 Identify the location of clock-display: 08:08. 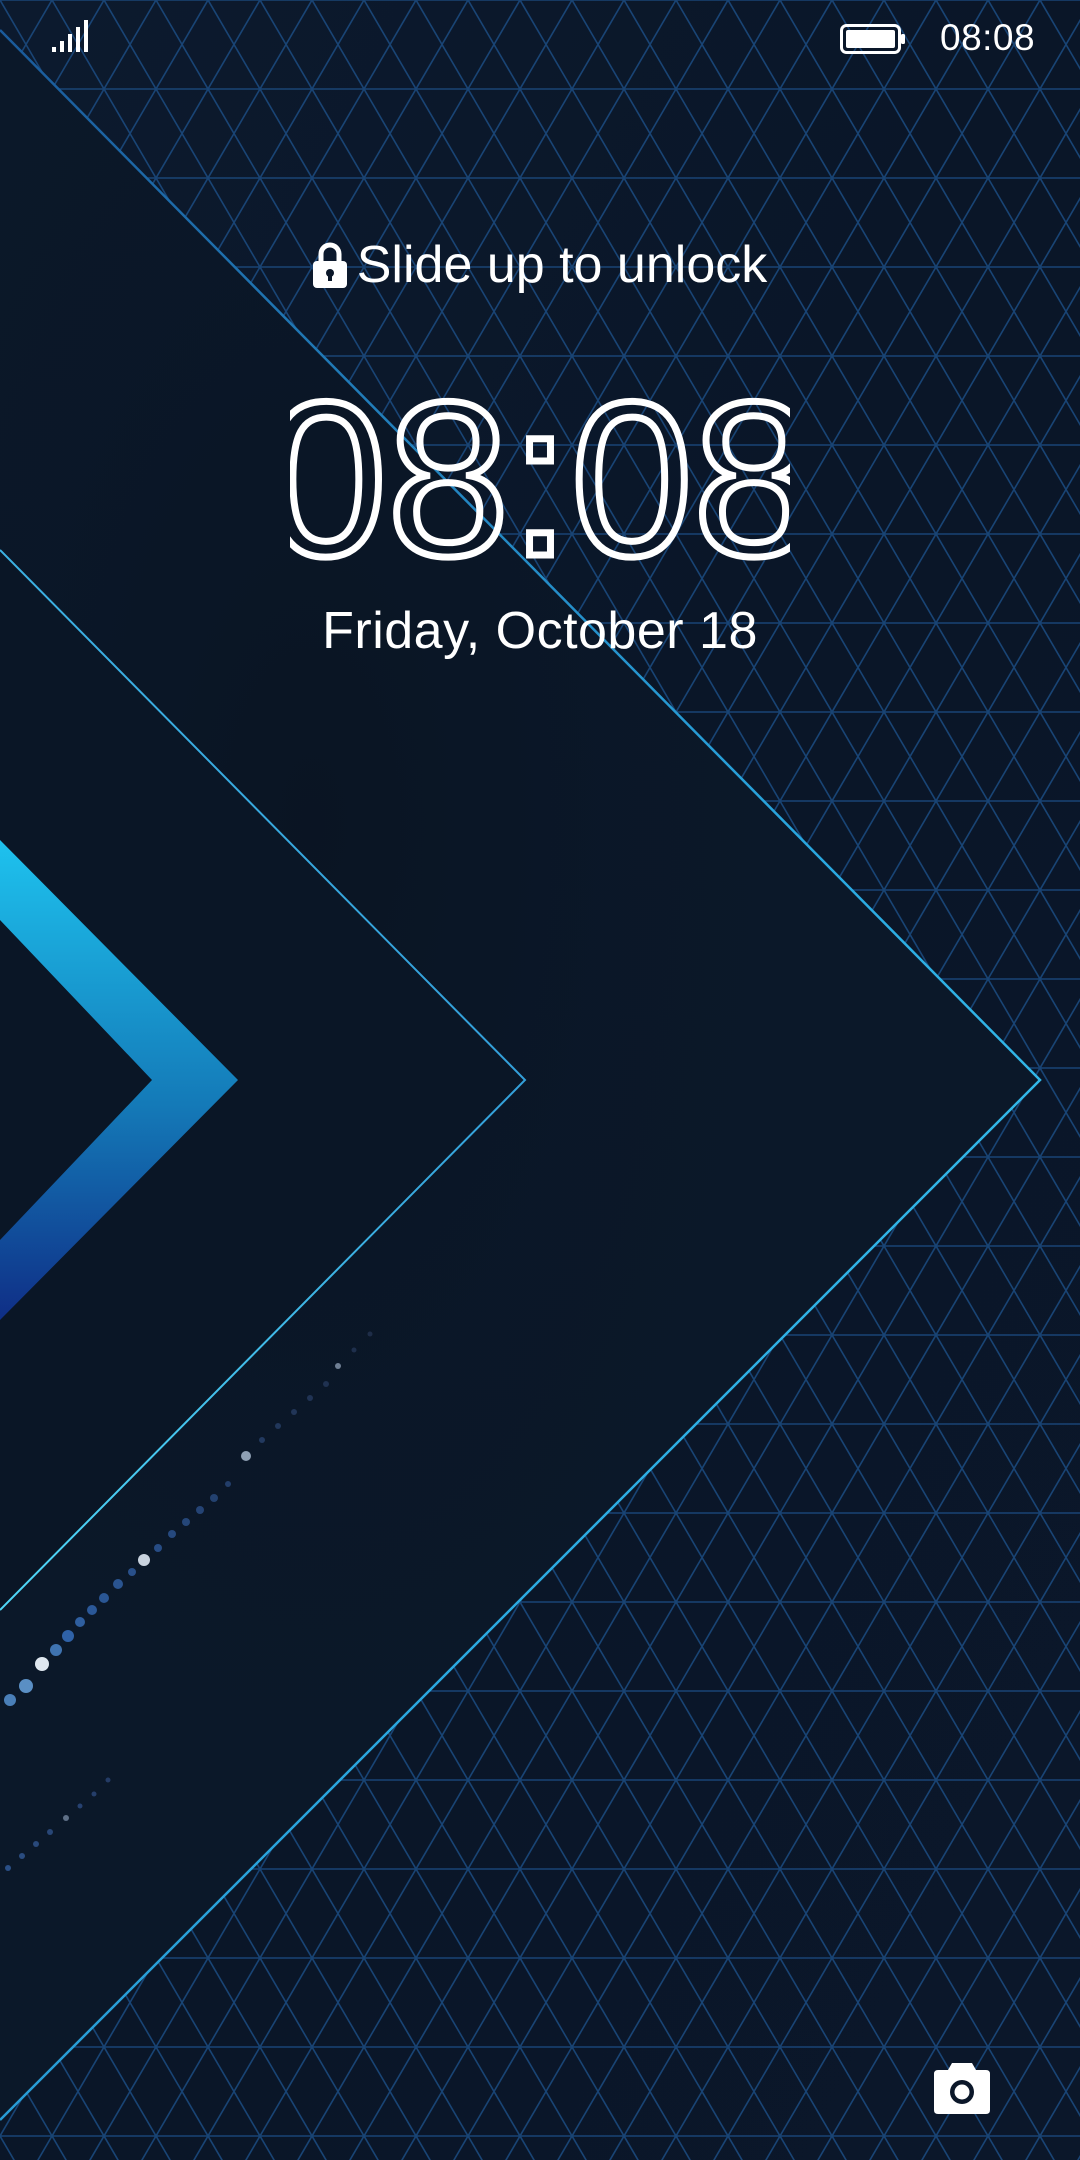
(540, 472).